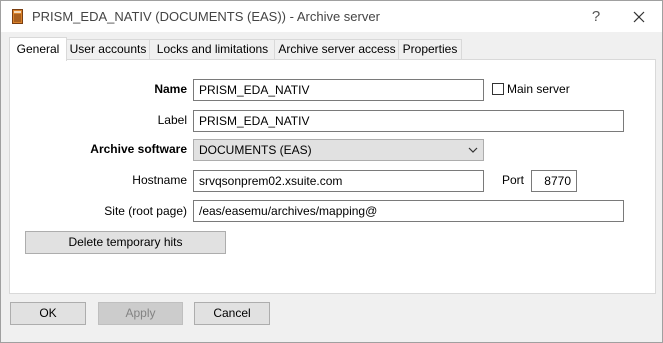 This screenshot has height=343, width=663. Describe the element at coordinates (338, 90) in the screenshot. I see `name-field: PRISM_EDA_NATIV` at that location.